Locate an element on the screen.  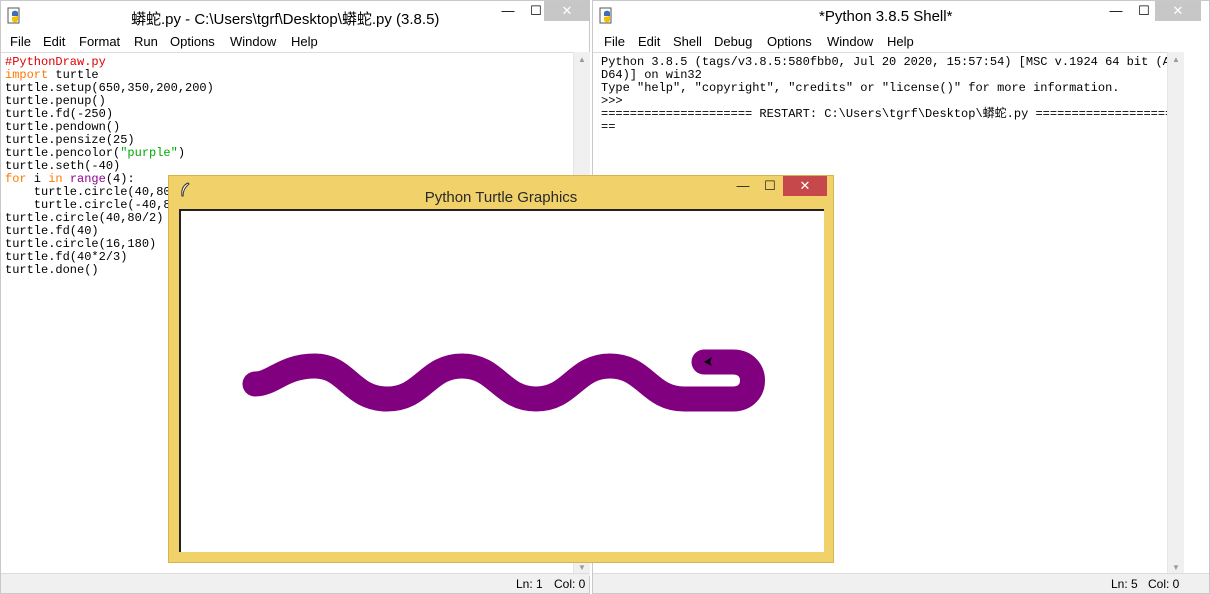
code-token: range is located at coordinates (87, 179).